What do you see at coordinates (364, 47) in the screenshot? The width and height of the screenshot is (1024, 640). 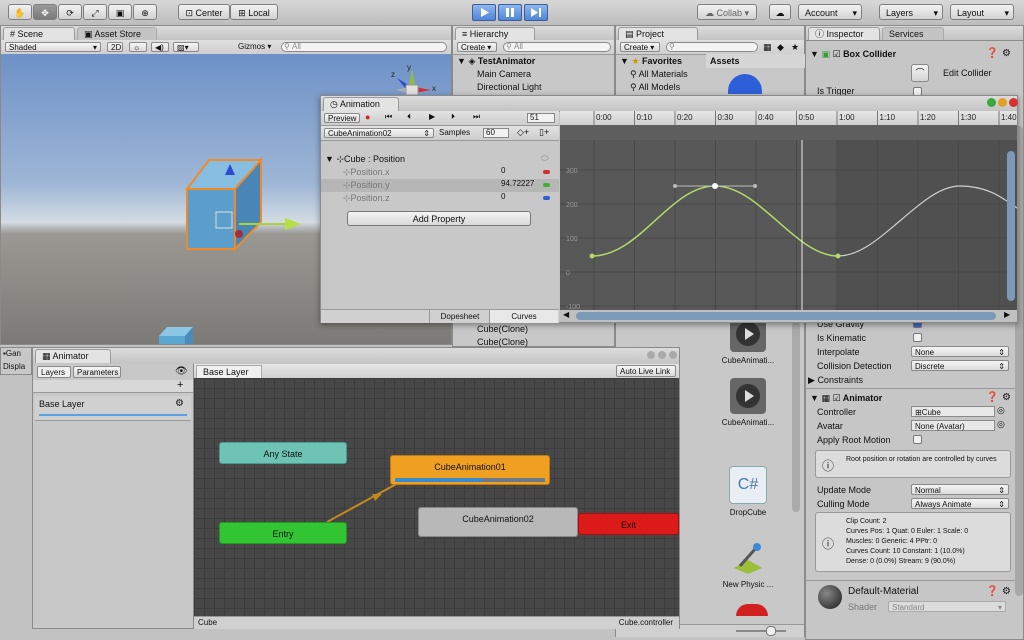 I see `scene-search-input: ⚲ All` at bounding box center [364, 47].